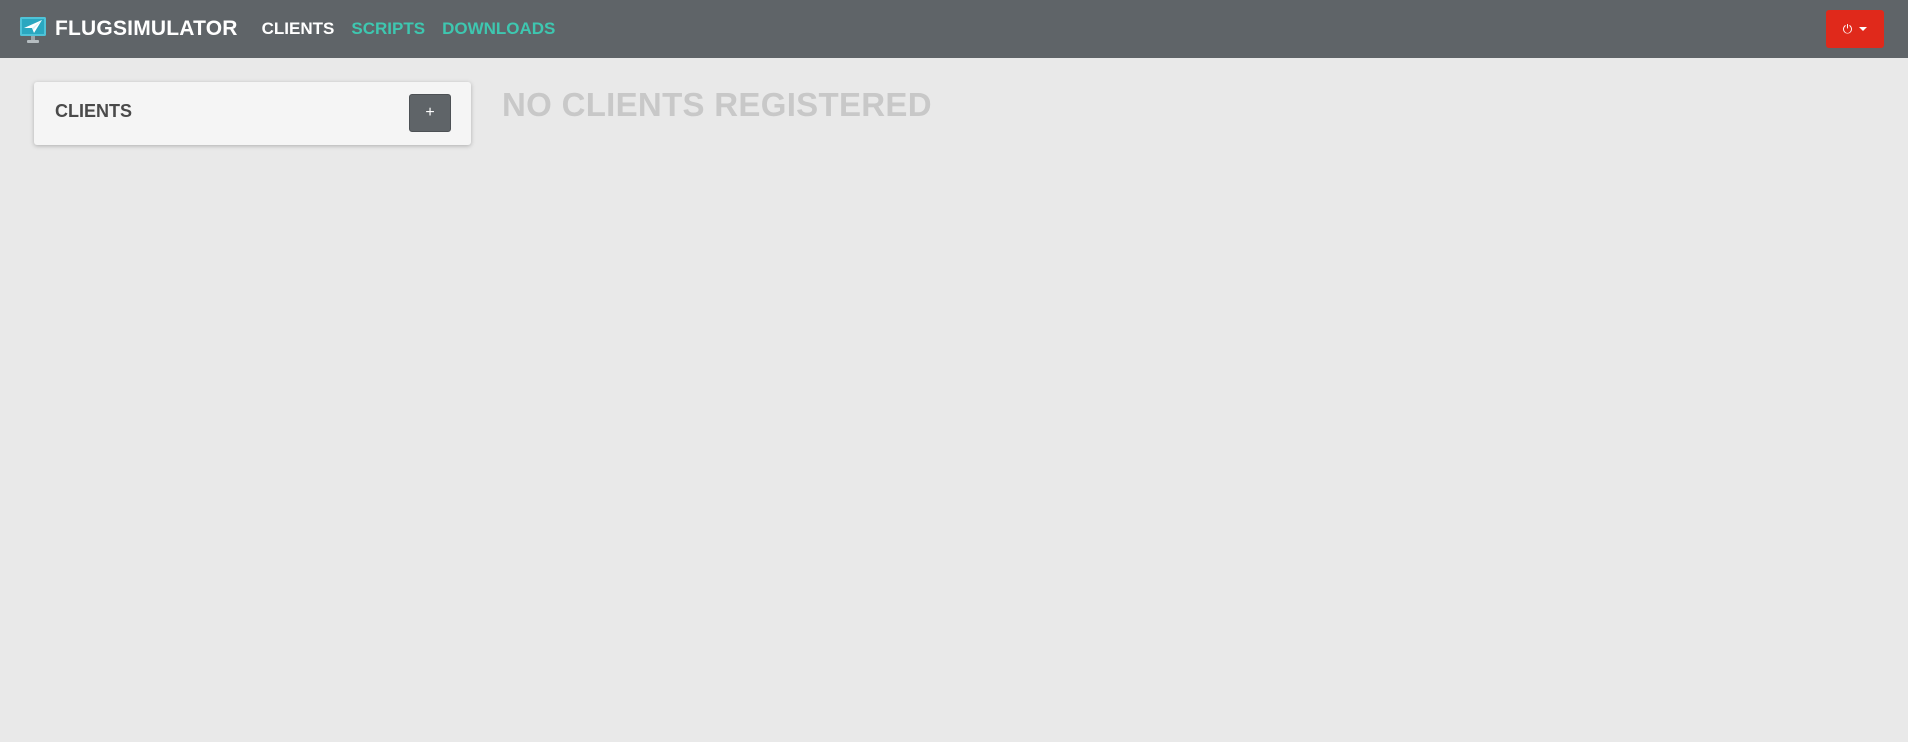 The height and width of the screenshot is (743, 1908). I want to click on nav-link-scripts: SCRIPTS, so click(388, 29).